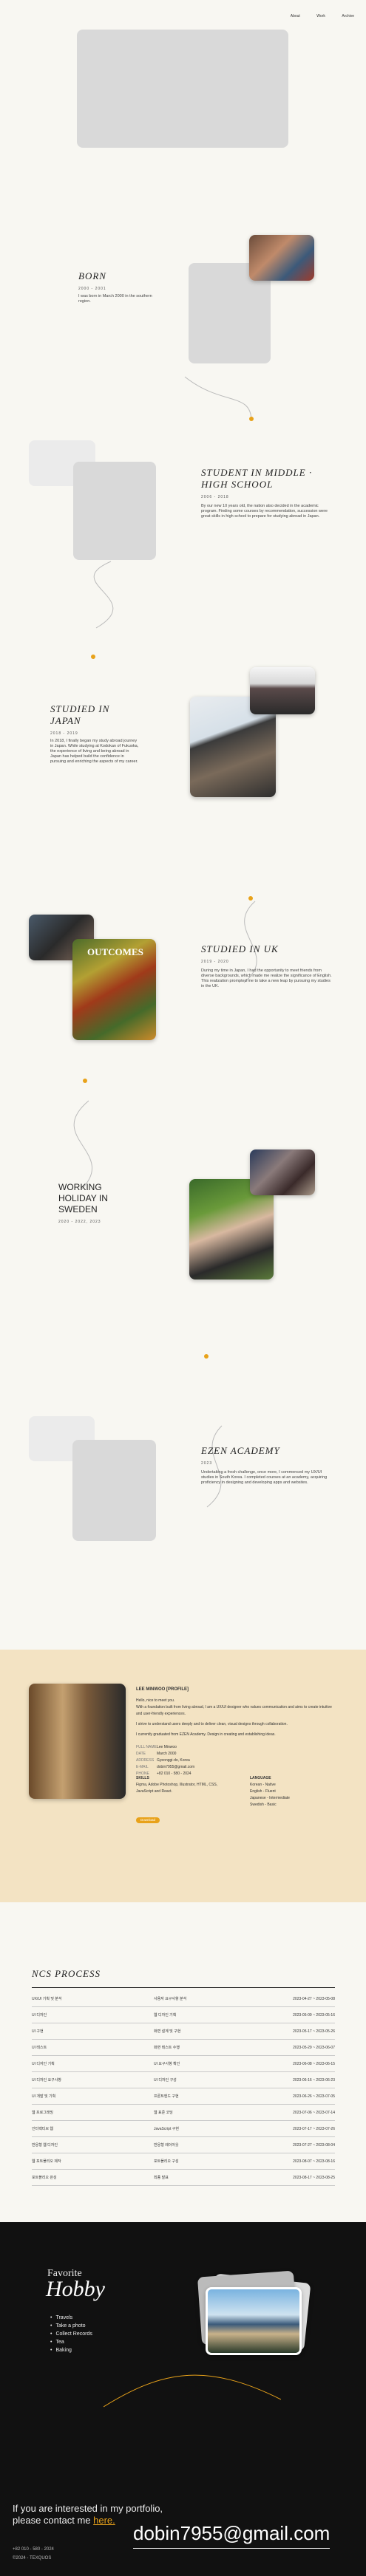 The width and height of the screenshot is (366, 2576). Describe the element at coordinates (314, 2161) in the screenshot. I see `ncs-date: 2023-08-07 ~ 2023-08-16` at that location.